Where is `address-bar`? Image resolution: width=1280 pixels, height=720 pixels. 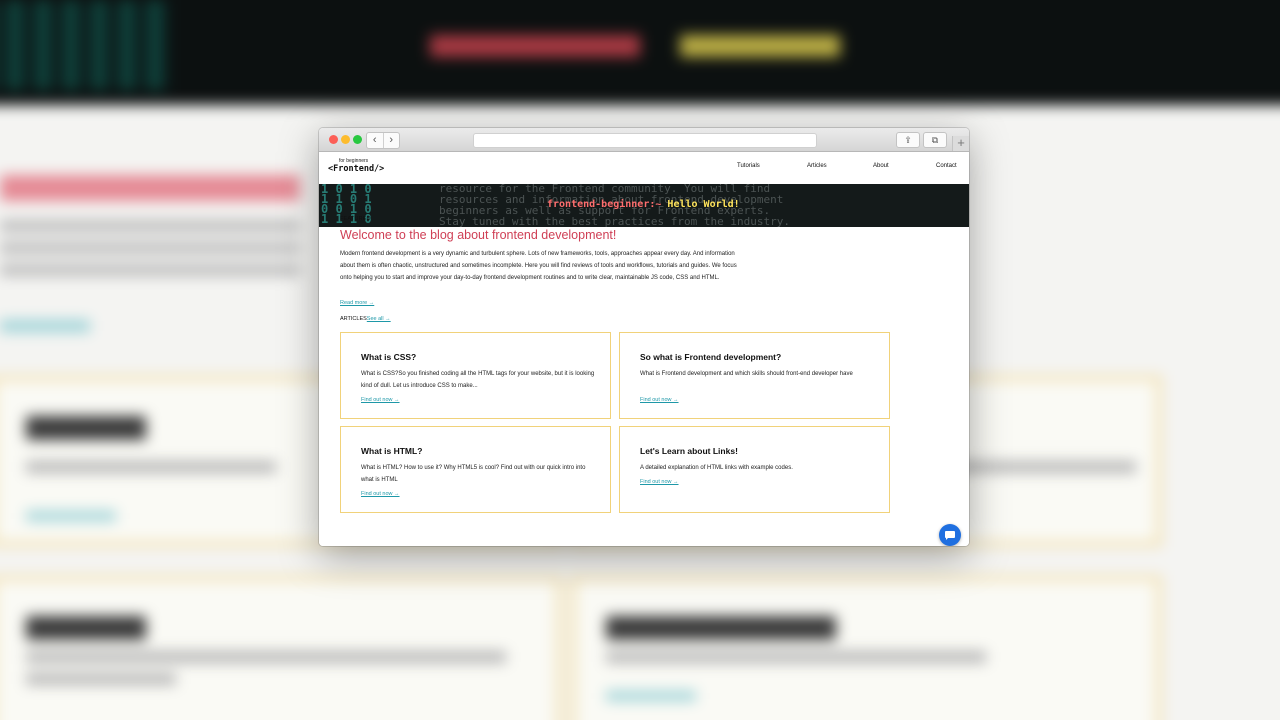
address-bar is located at coordinates (645, 140).